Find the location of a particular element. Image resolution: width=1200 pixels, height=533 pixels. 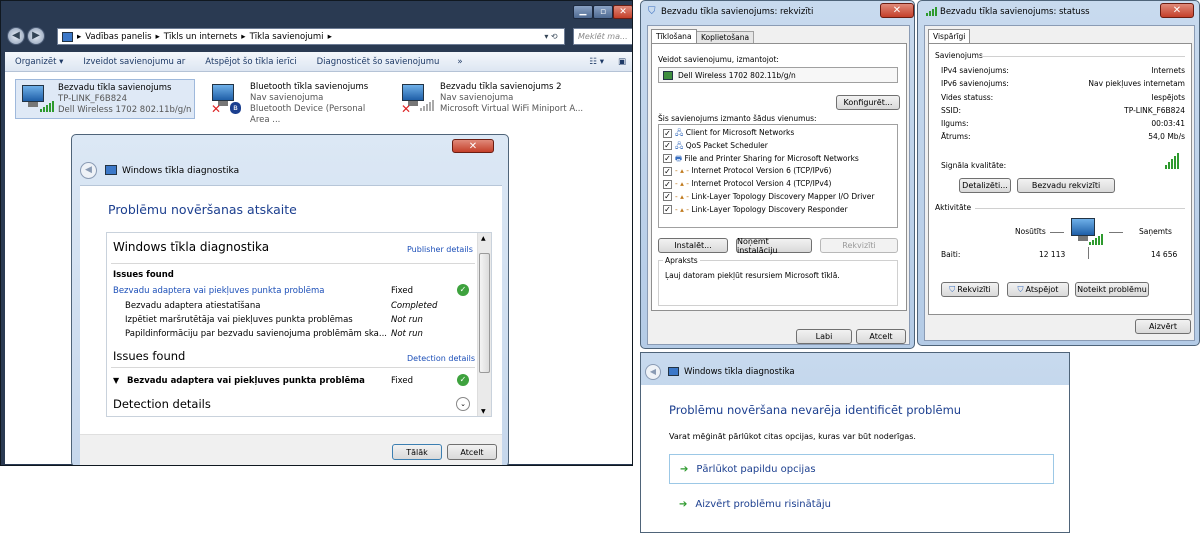

connection-status: Nav savienojuma is located at coordinates (477, 98).